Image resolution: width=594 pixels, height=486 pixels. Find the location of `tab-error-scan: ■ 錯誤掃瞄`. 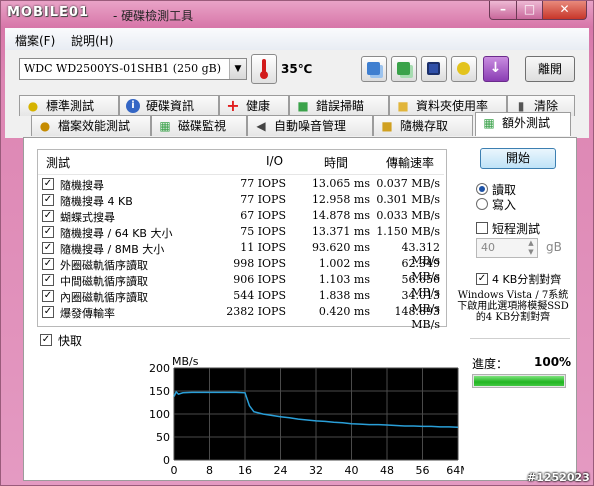

tab-error-scan: ■ 錯誤掃瞄 is located at coordinates (339, 105).